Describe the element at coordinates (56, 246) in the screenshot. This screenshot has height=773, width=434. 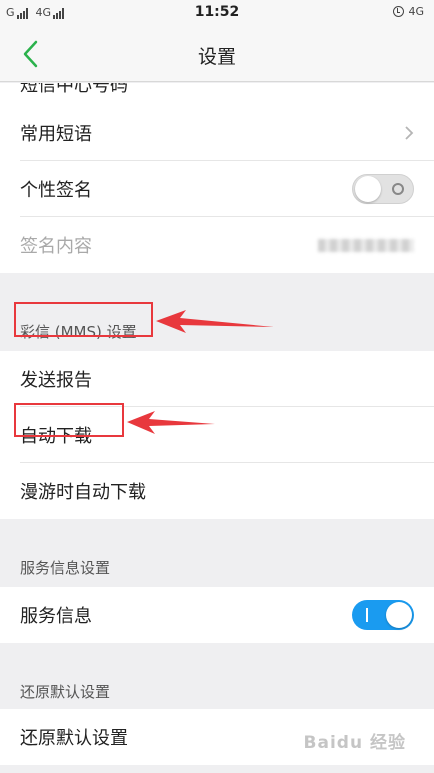
I see `list-item-label: 签名内容` at that location.